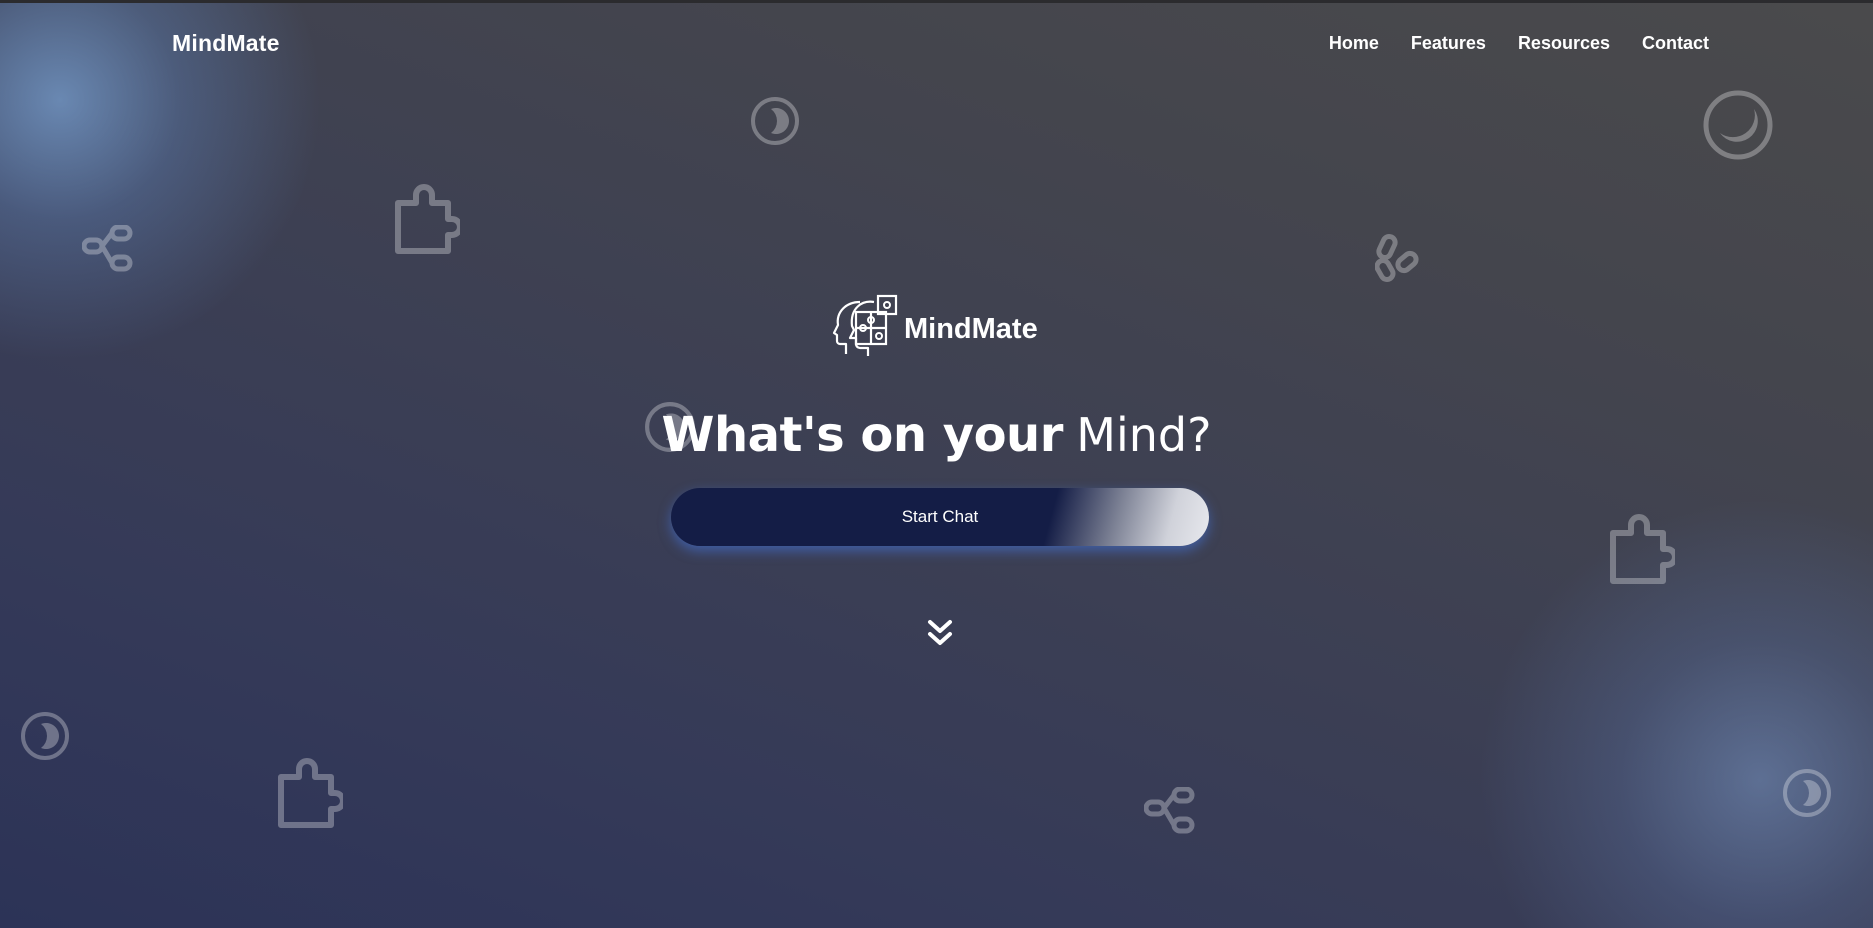 The width and height of the screenshot is (1873, 928). I want to click on nav-resources: Resources, so click(1564, 43).